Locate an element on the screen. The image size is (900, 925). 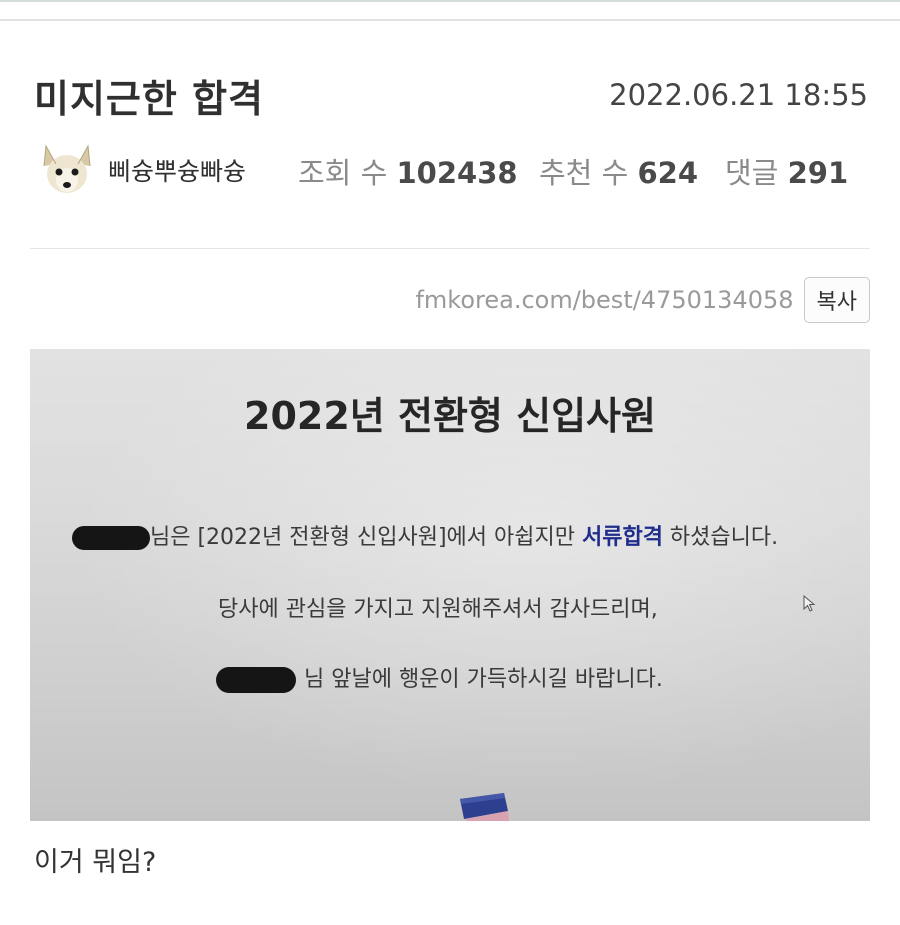
post-title: 미지근한 합격 is located at coordinates (149, 99).